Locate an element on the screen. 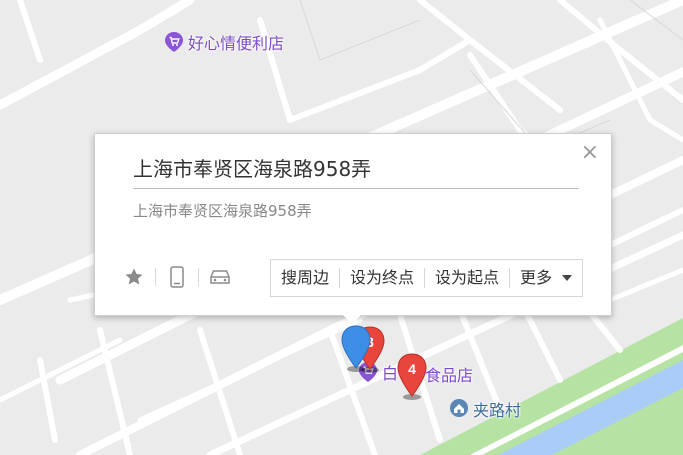 The height and width of the screenshot is (455, 683). marker-label: 4 is located at coordinates (412, 369).